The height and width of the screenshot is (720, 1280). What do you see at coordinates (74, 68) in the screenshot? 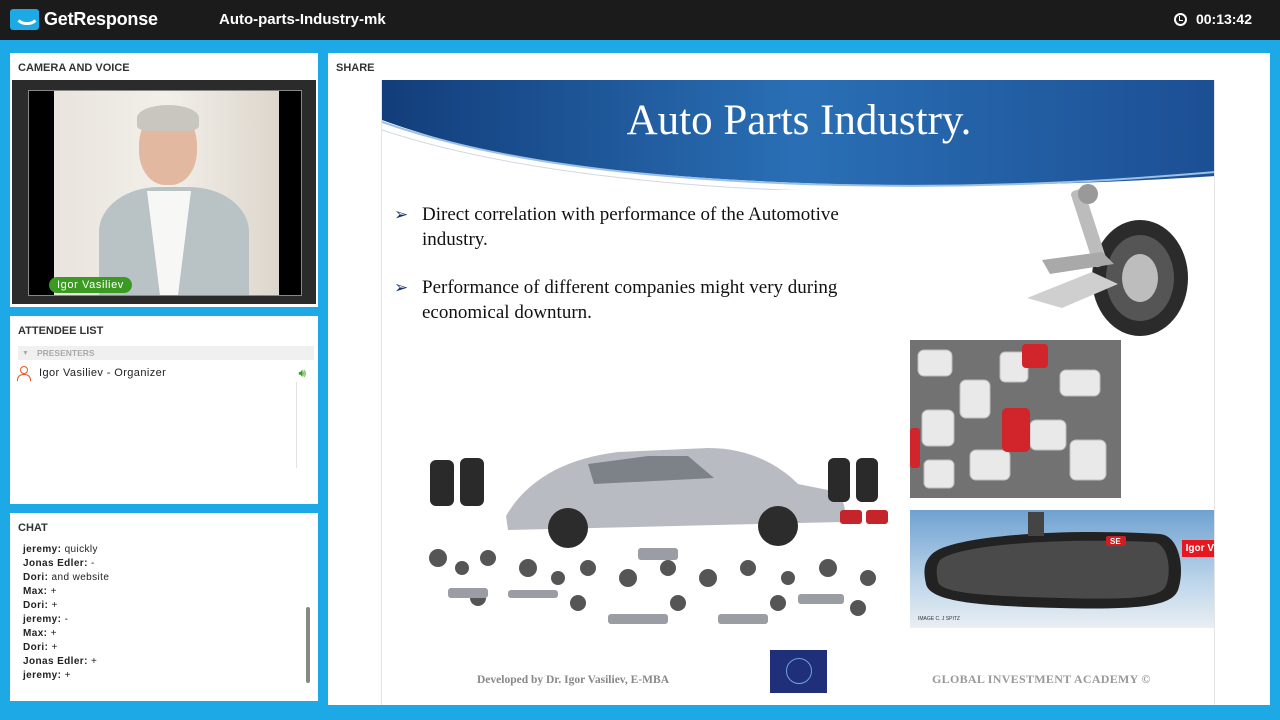
I see `camera-panel-title: CAMERA AND VOICE` at bounding box center [74, 68].